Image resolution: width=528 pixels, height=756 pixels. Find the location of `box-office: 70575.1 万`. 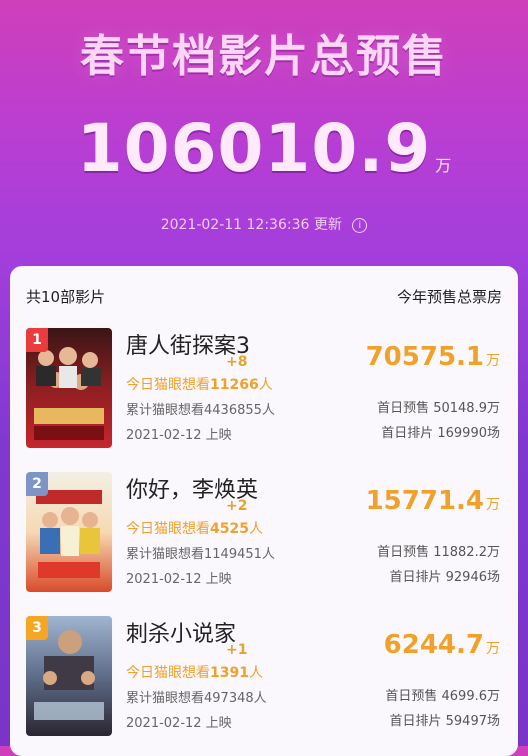

box-office: 70575.1 万 is located at coordinates (433, 357).